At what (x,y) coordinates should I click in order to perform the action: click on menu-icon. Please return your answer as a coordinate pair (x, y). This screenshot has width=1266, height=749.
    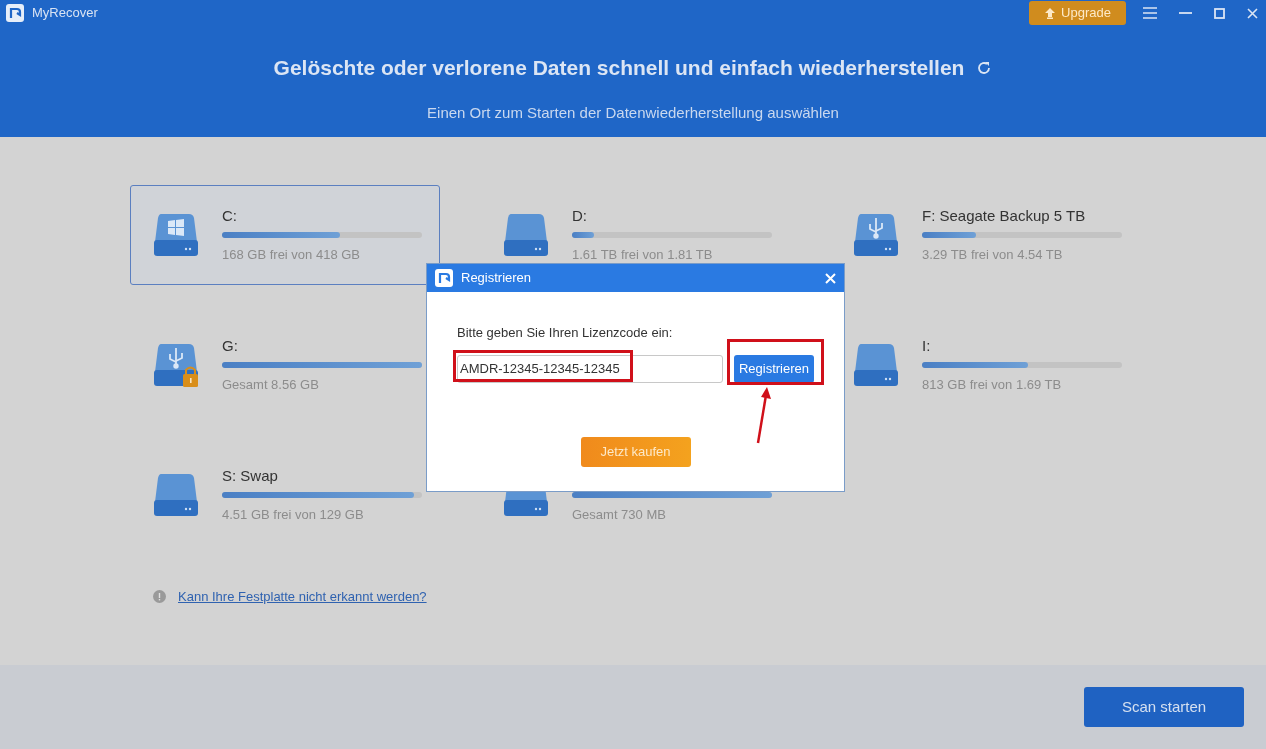
    Looking at the image, I should click on (1150, 13).